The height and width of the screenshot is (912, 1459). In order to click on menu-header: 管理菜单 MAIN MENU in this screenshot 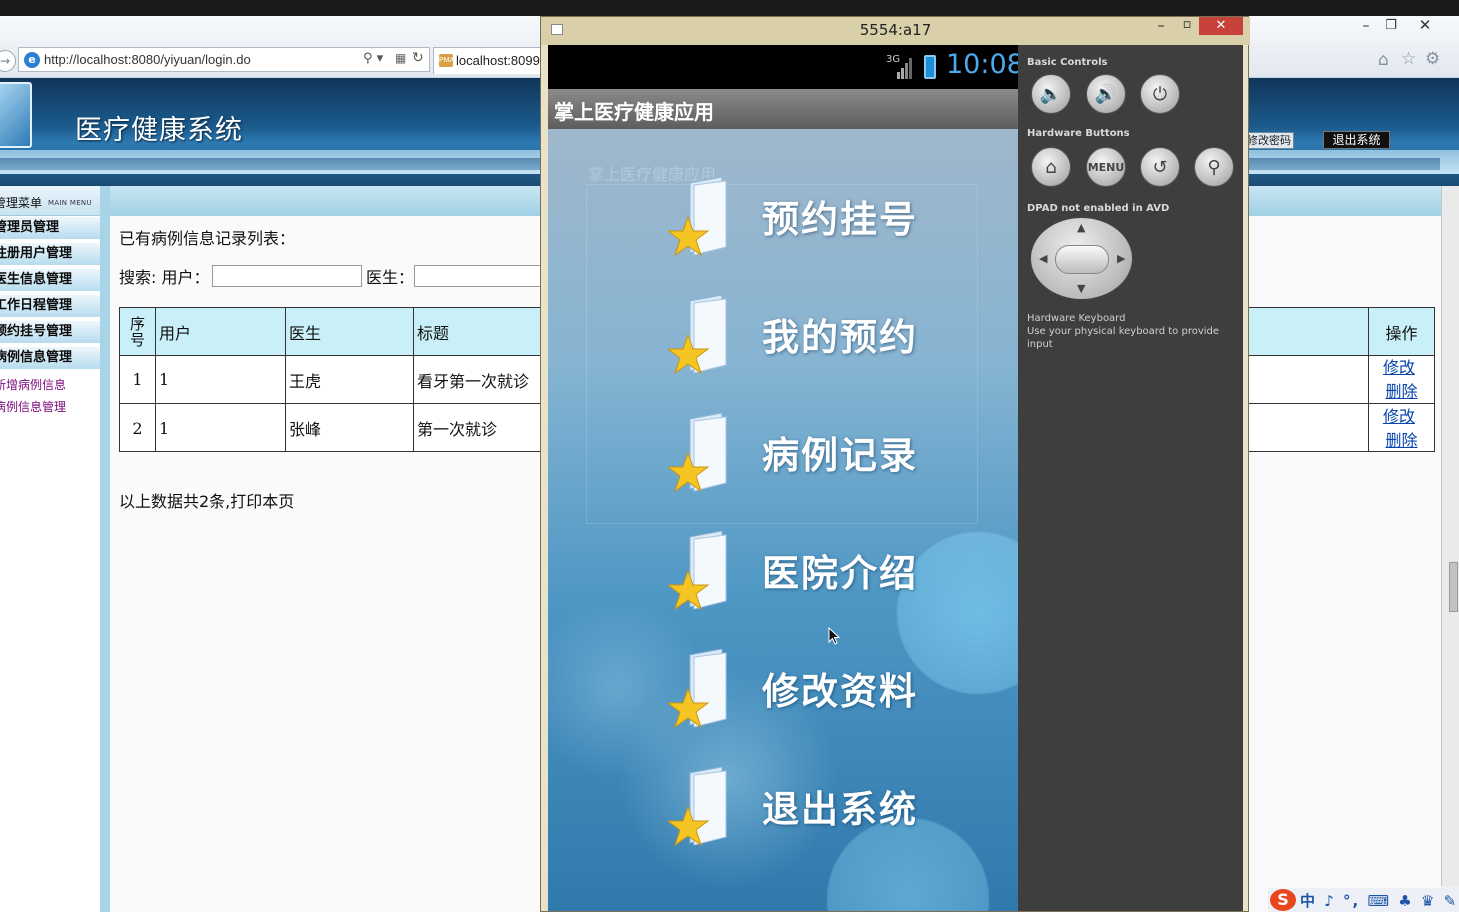, I will do `click(50, 201)`.